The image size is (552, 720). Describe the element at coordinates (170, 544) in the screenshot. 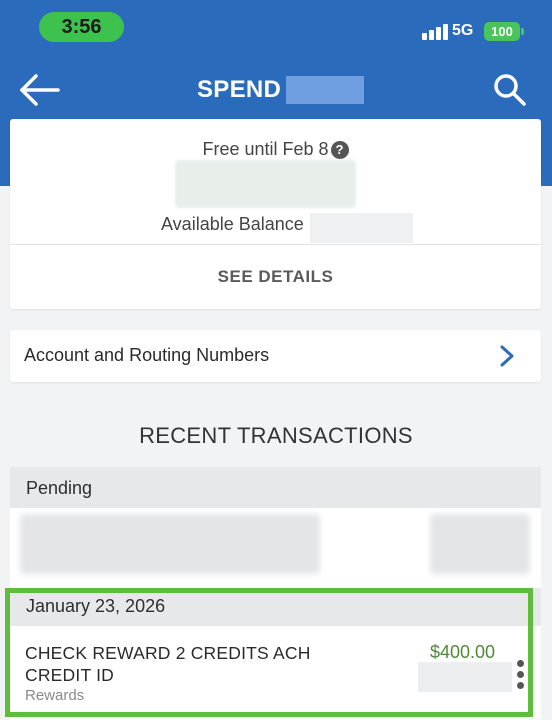

I see `redacted-description` at that location.